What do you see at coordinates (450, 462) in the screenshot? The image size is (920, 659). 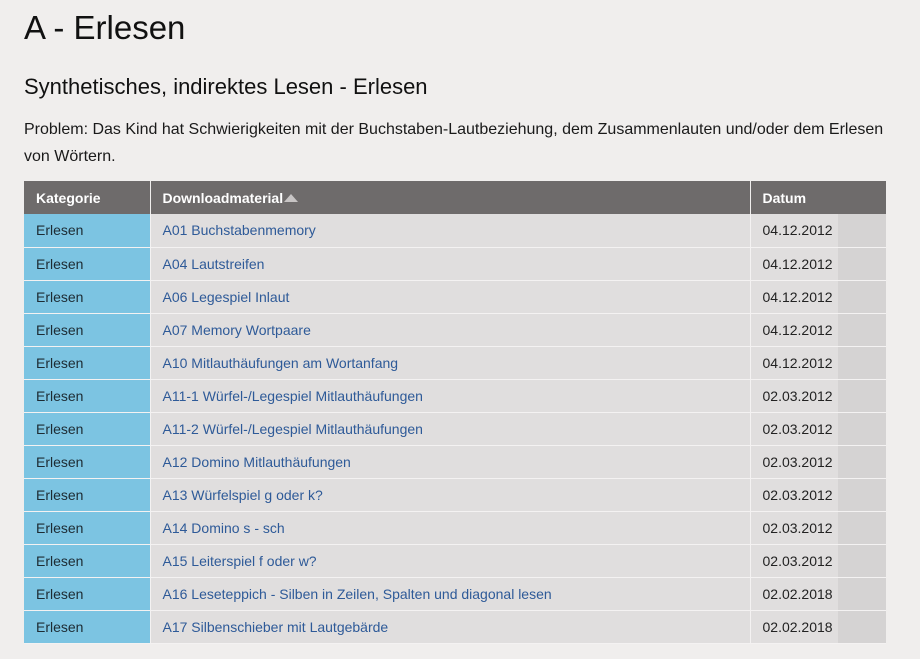 I see `cell-downloadmaterial: A12 Domino Mitlauthäufungen` at bounding box center [450, 462].